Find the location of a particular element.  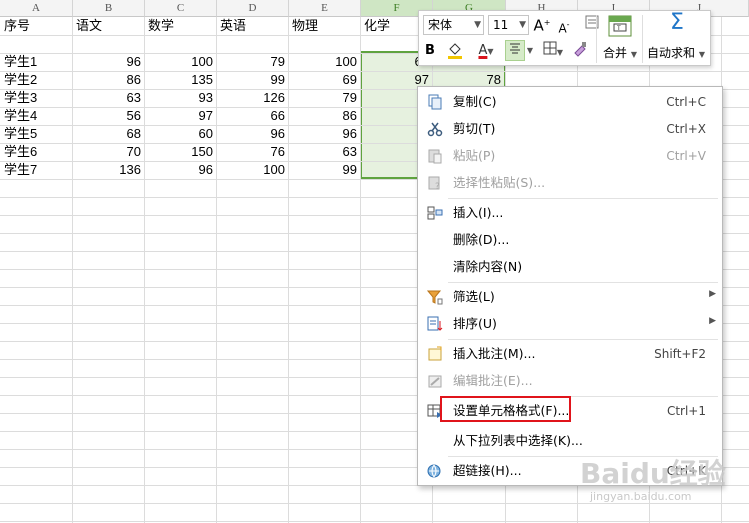

menu-item-cut: 剪切(T) Ctrl+X is located at coordinates (570, 129).